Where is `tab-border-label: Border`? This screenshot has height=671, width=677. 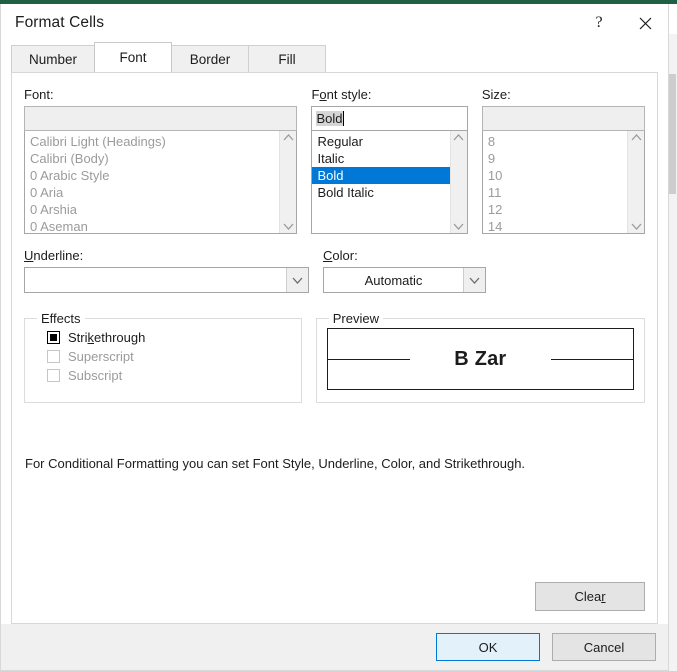
tab-border-label: Border is located at coordinates (210, 59).